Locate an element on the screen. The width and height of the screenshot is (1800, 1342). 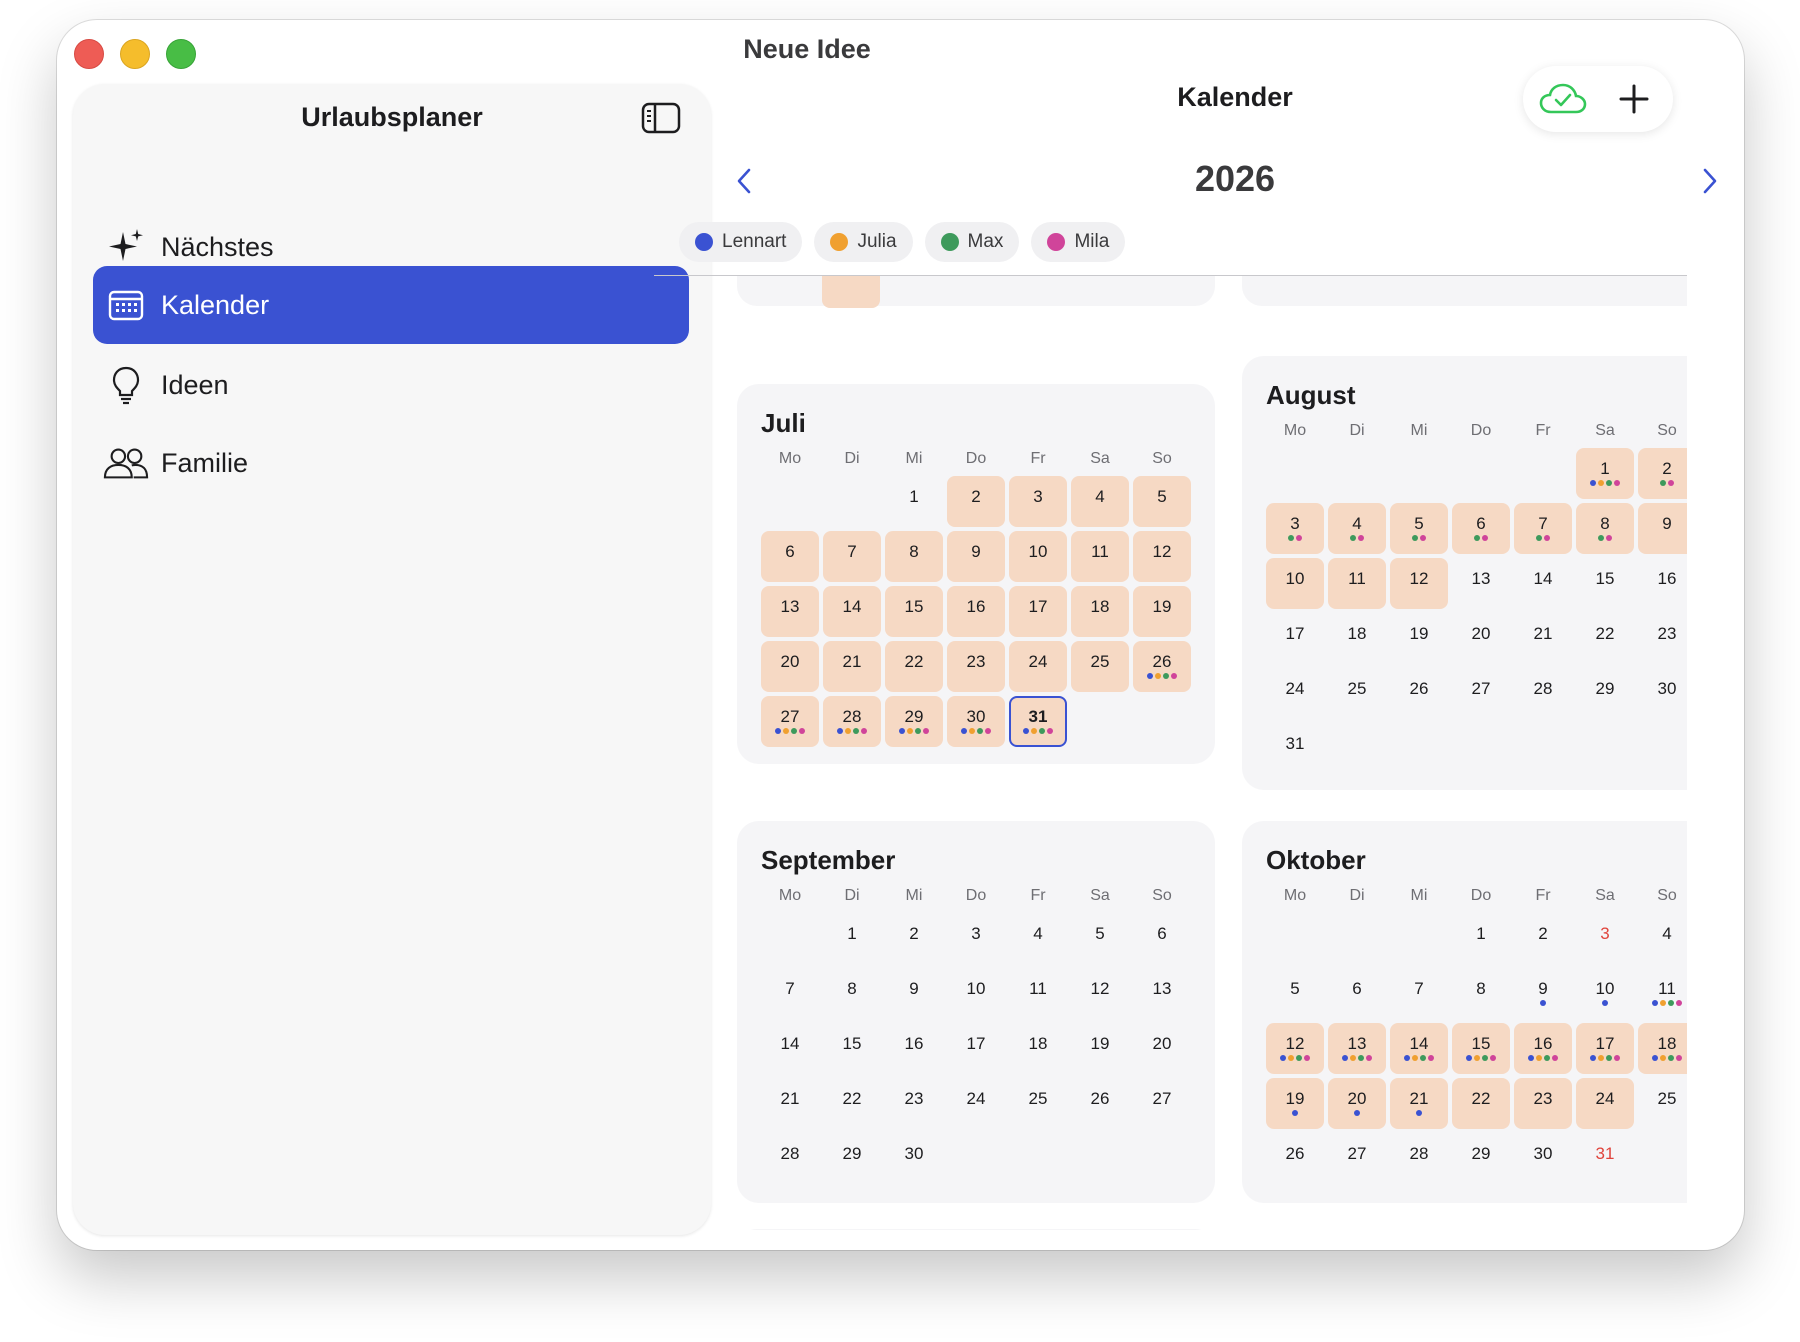
next-year-button is located at coordinates (1710, 181).